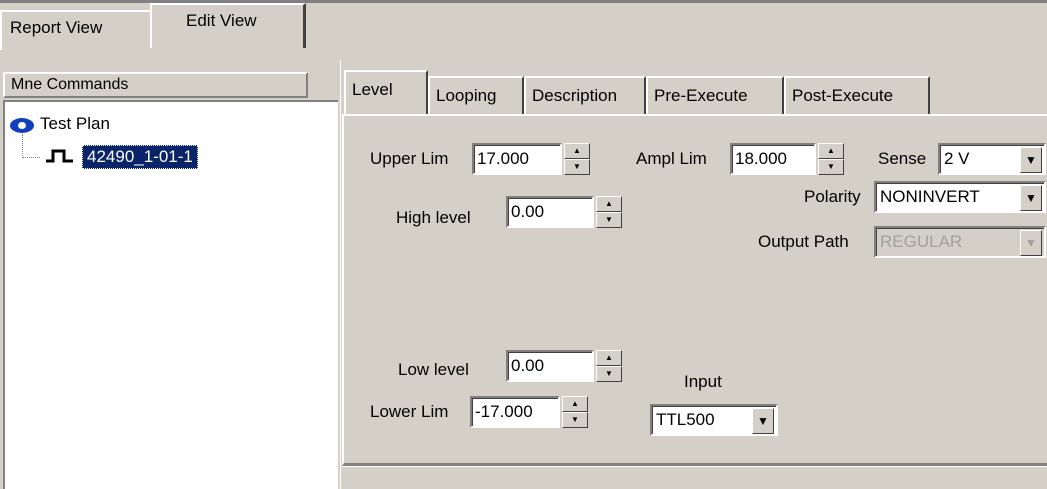 The image size is (1047, 489). Describe the element at coordinates (140, 157) in the screenshot. I see `tree-item-42490: 42490_1-01-1` at that location.